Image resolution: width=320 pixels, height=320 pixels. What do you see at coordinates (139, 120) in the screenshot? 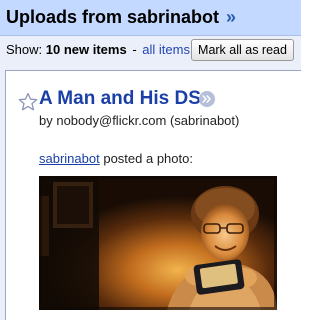
I see `entry-author: by nobody@flickr.com (sabrinabot)` at bounding box center [139, 120].